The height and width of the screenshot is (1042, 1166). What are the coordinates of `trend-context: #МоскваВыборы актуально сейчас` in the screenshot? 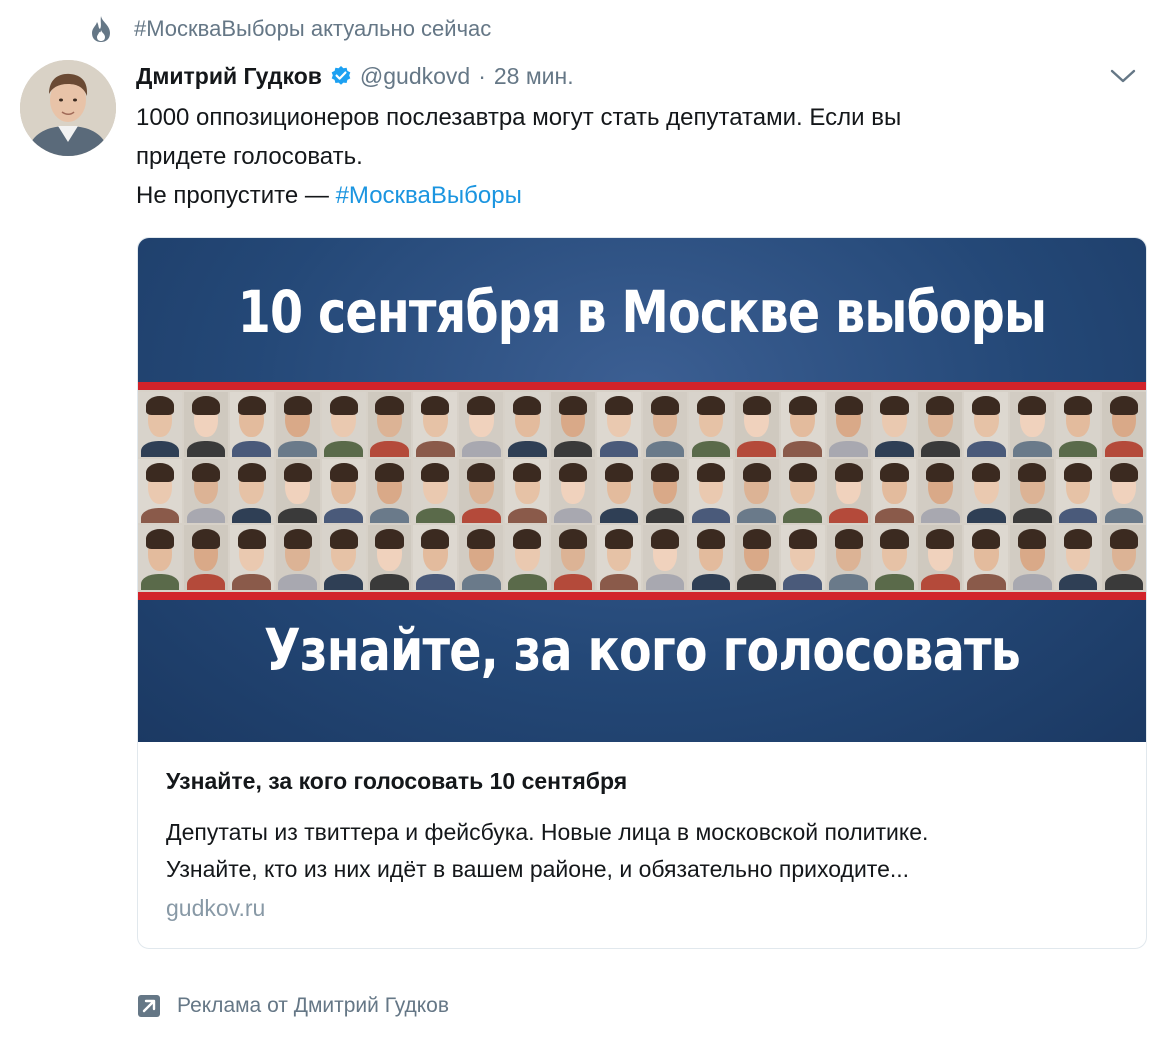 It's located at (289, 29).